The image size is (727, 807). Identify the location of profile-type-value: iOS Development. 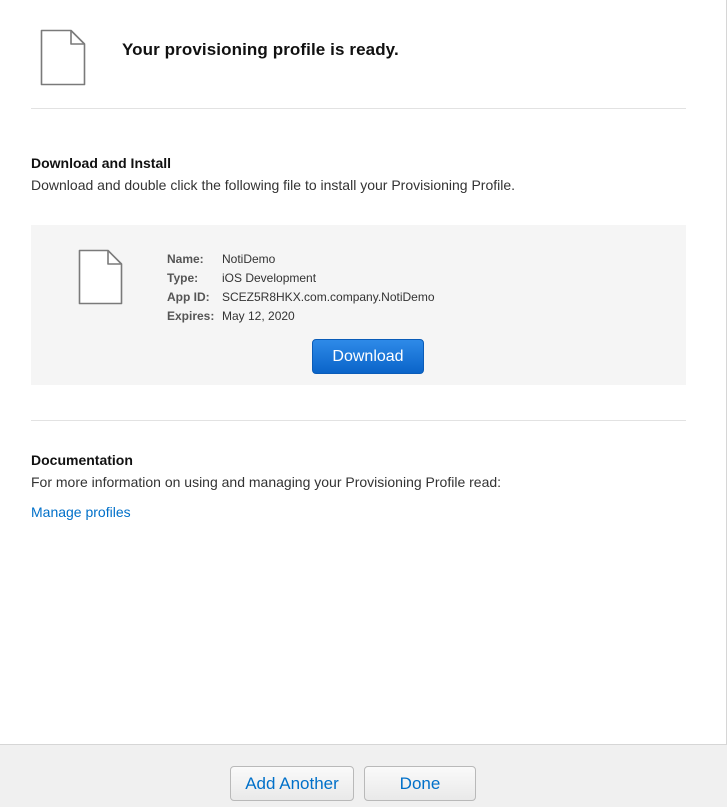
(269, 278).